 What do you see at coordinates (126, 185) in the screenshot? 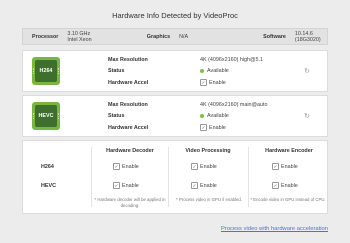
I see `hevc-decoder-enable: ✓ Enable` at bounding box center [126, 185].